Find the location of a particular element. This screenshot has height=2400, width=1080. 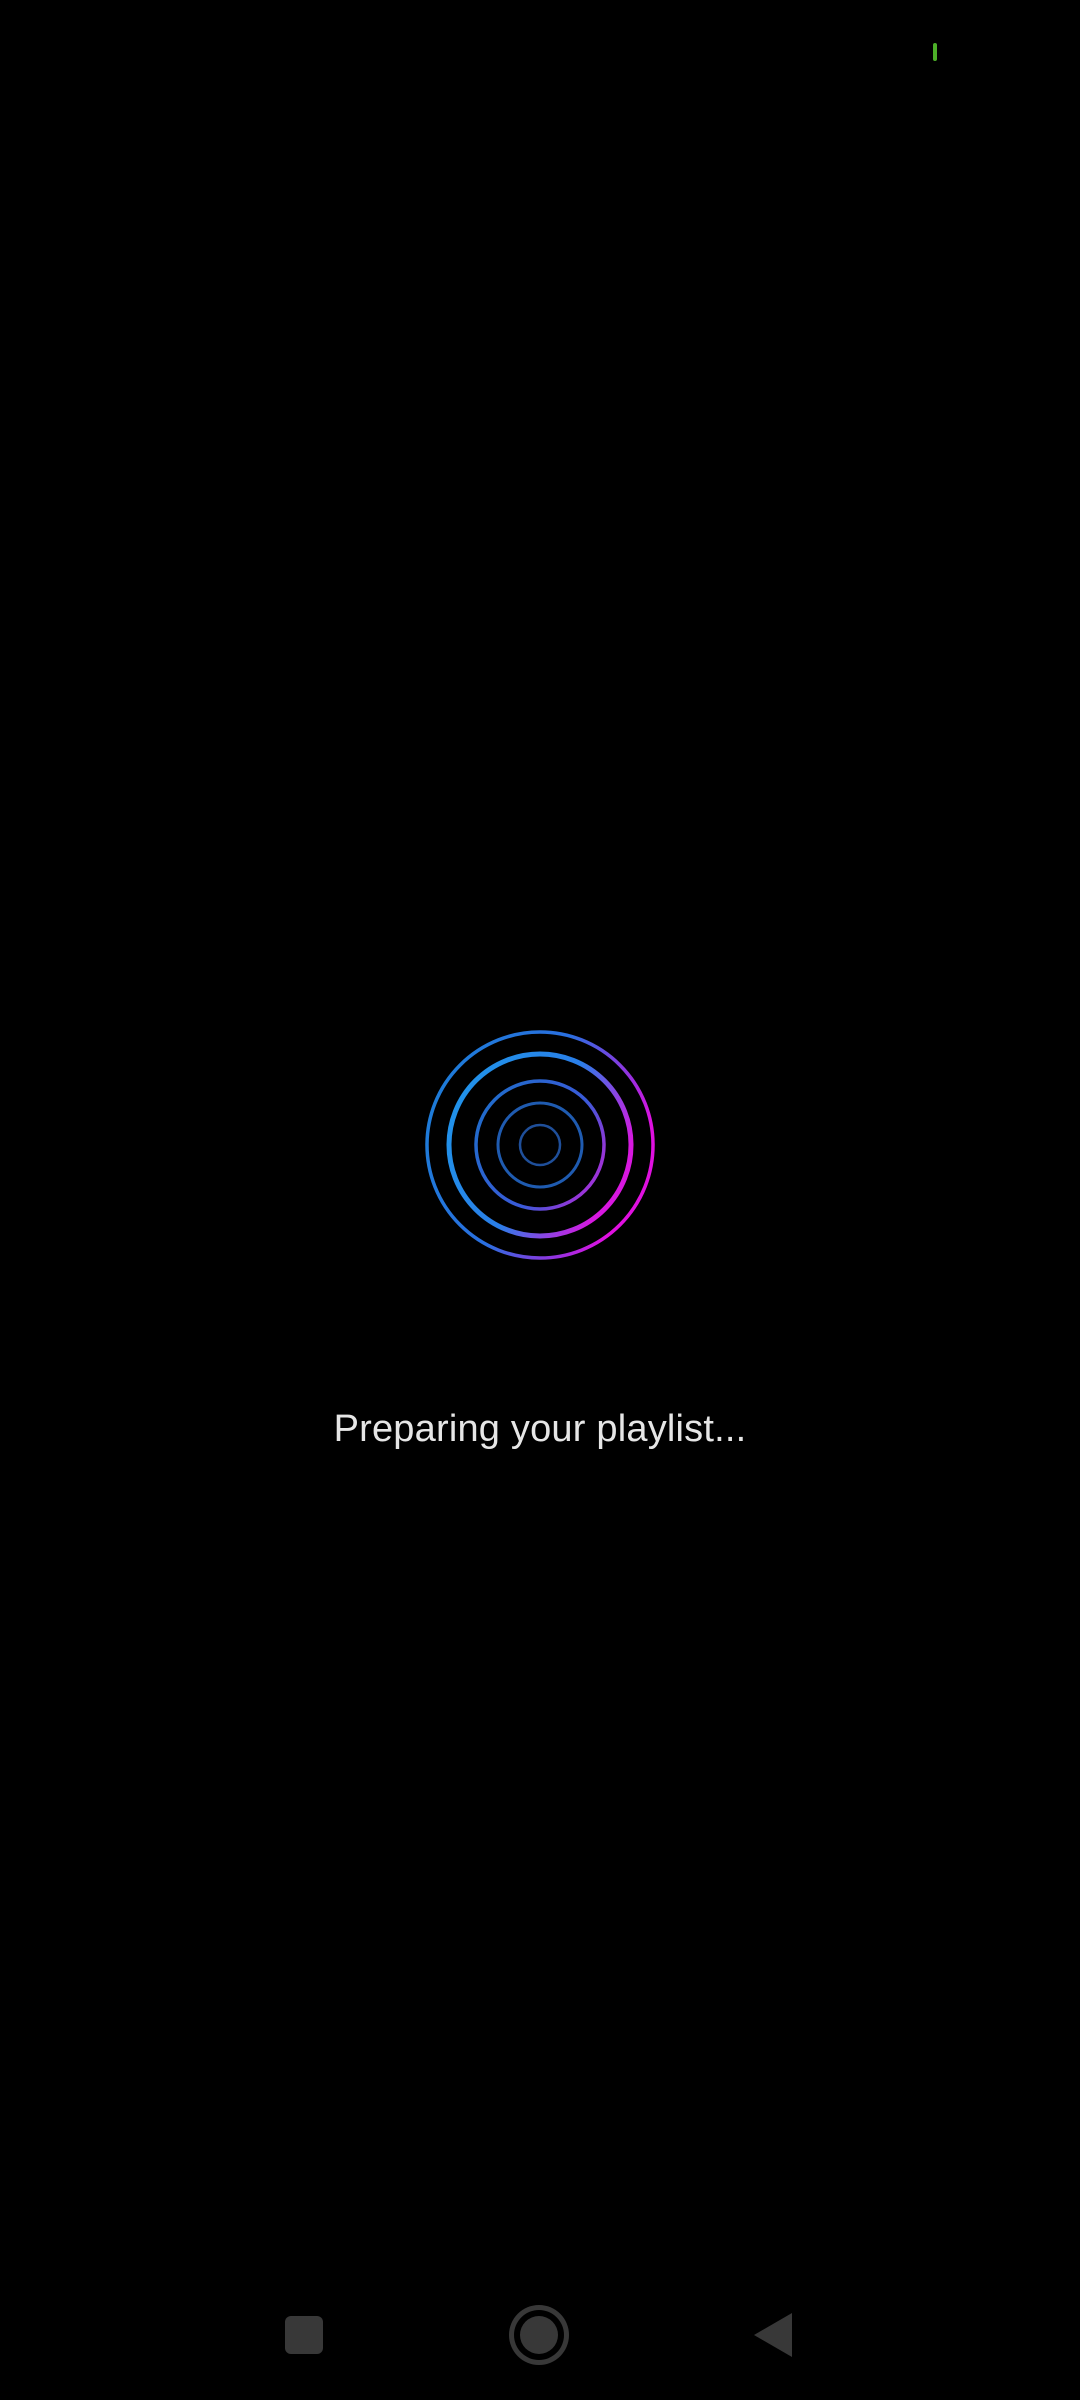

square-icon is located at coordinates (304, 2335).